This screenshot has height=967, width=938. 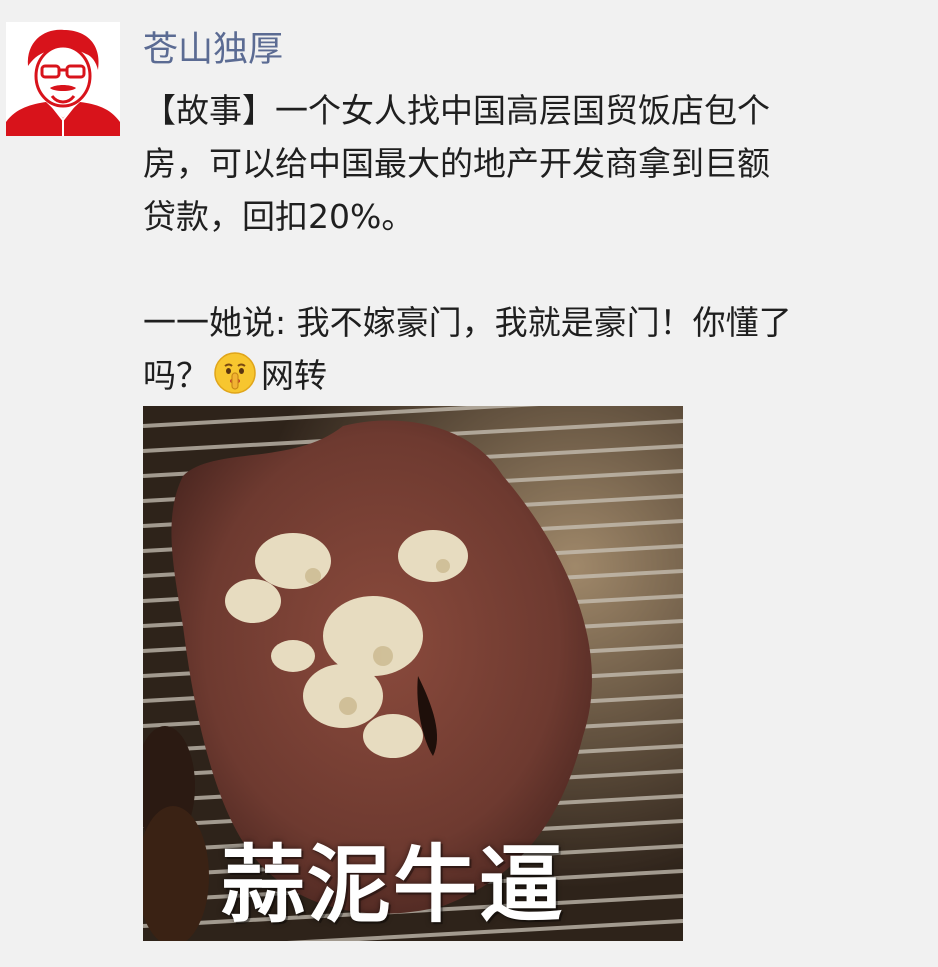 I want to click on post-line-text: 吗？, so click(x=176, y=375).